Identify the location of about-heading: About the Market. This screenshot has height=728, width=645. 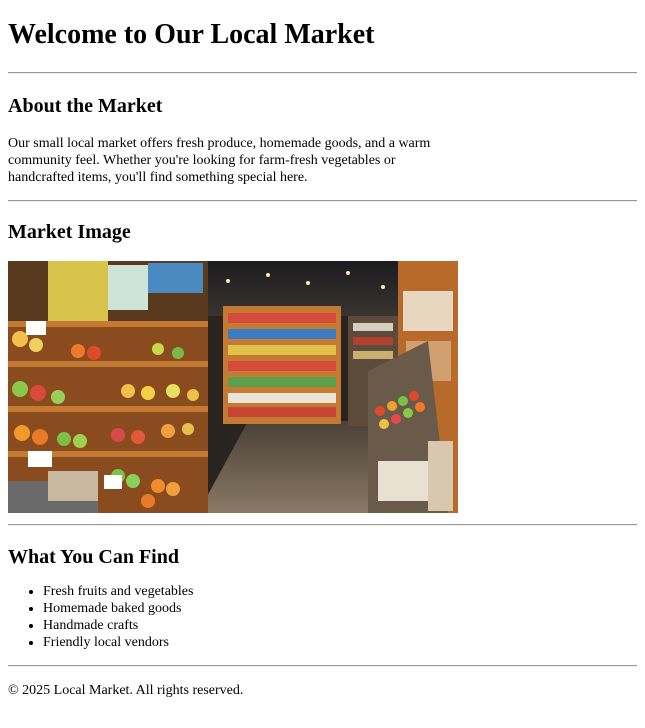
(85, 106).